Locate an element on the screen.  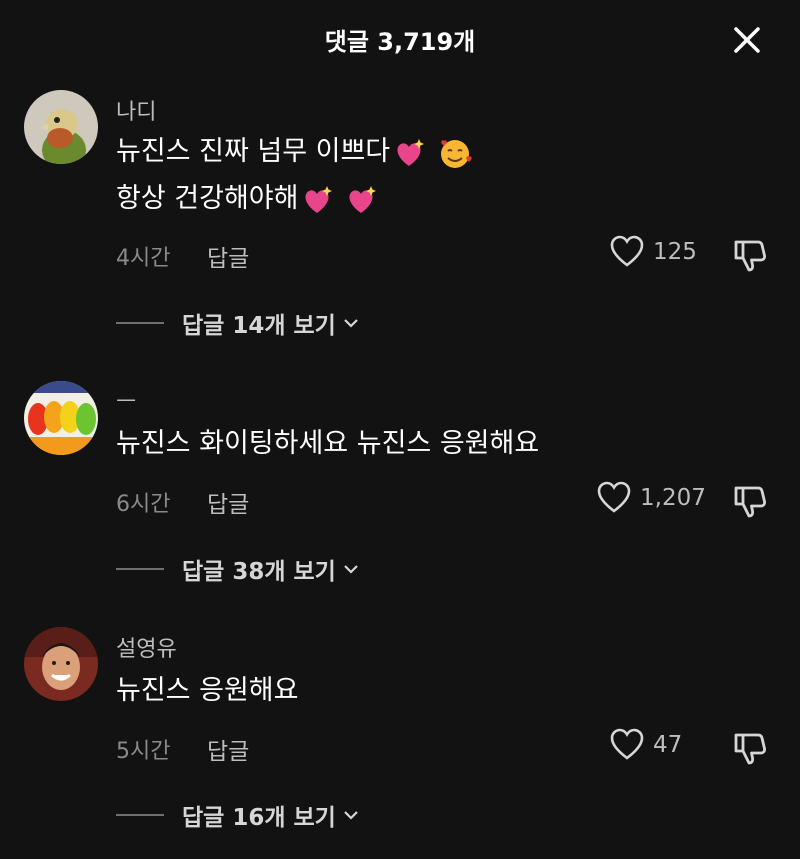
comment-line: 뉴진스 화이팅하세요 뉴진스 응원해요 is located at coordinates (328, 443).